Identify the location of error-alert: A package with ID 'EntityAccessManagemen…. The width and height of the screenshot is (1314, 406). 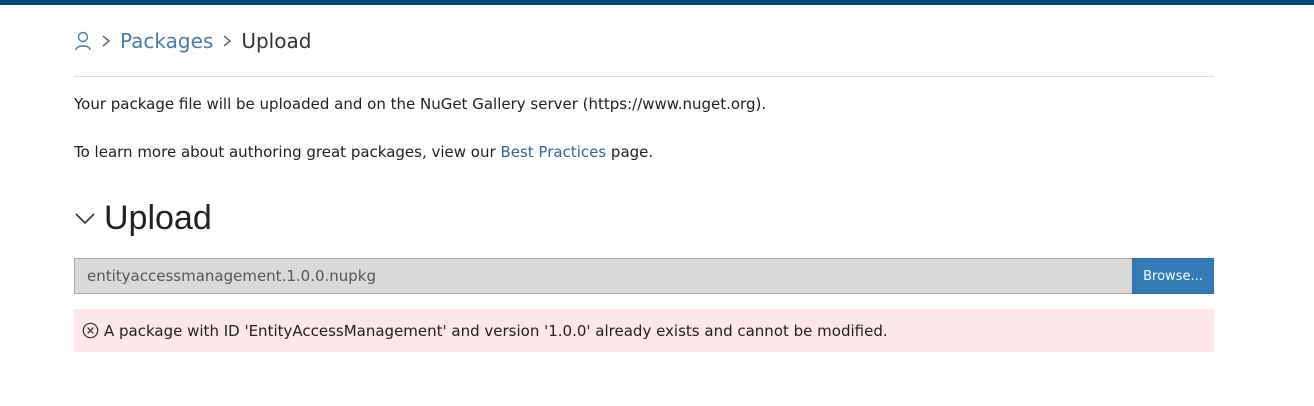
(644, 330).